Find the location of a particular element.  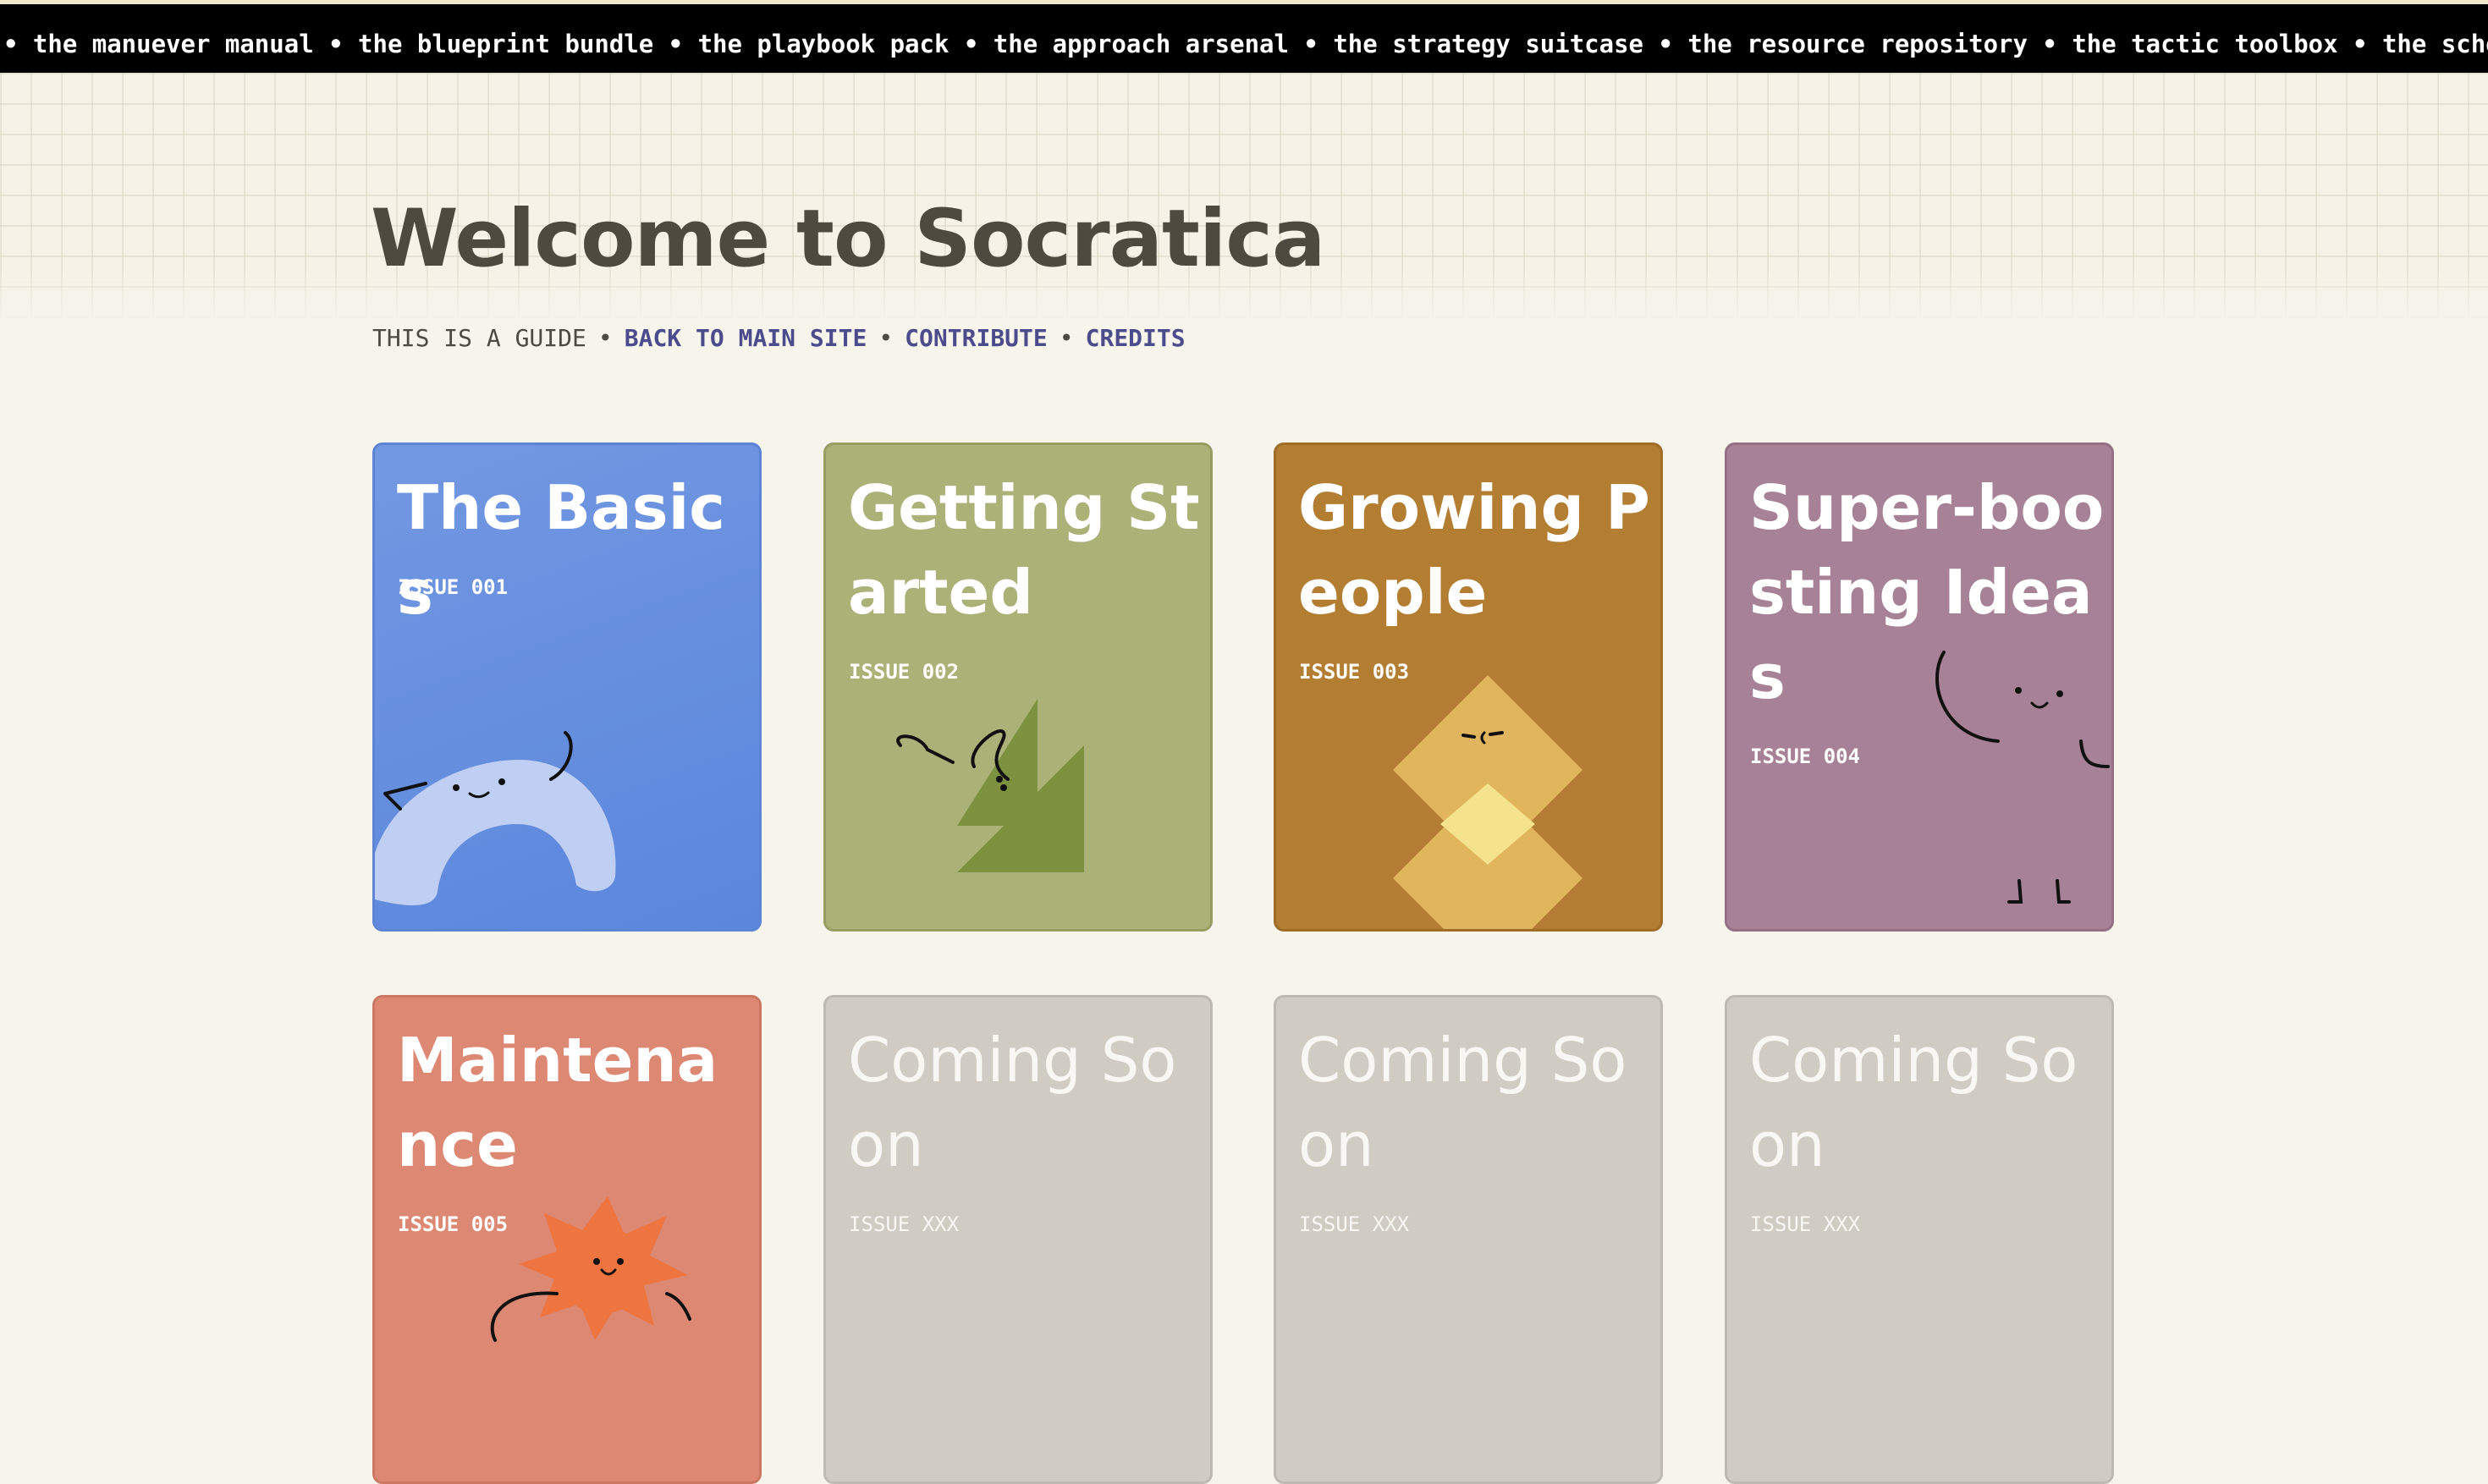

card-title: Maintenance is located at coordinates (558, 1102).